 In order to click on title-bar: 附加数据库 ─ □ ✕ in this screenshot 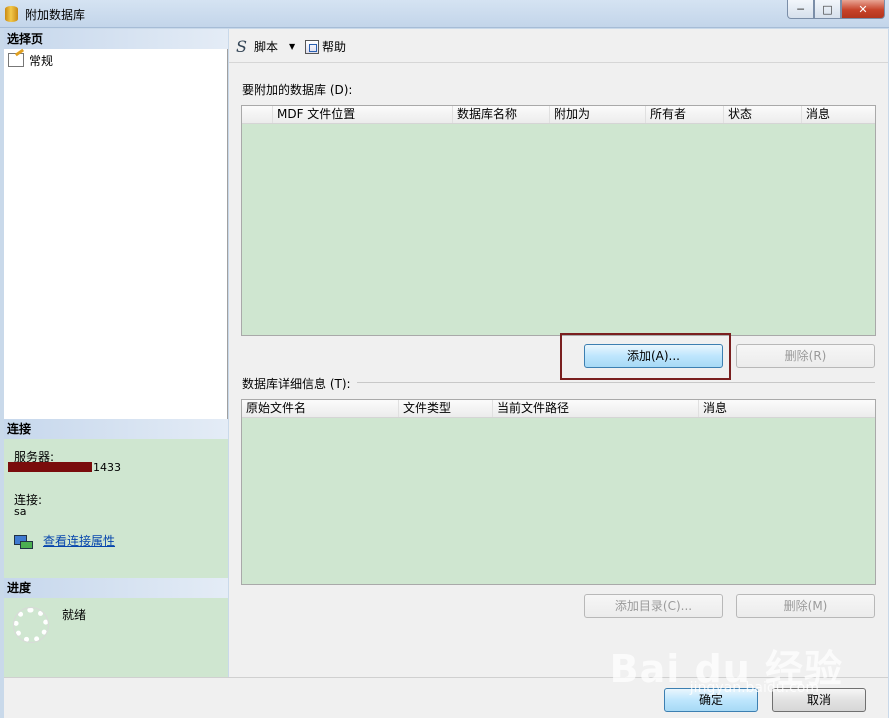, I will do `click(444, 14)`.